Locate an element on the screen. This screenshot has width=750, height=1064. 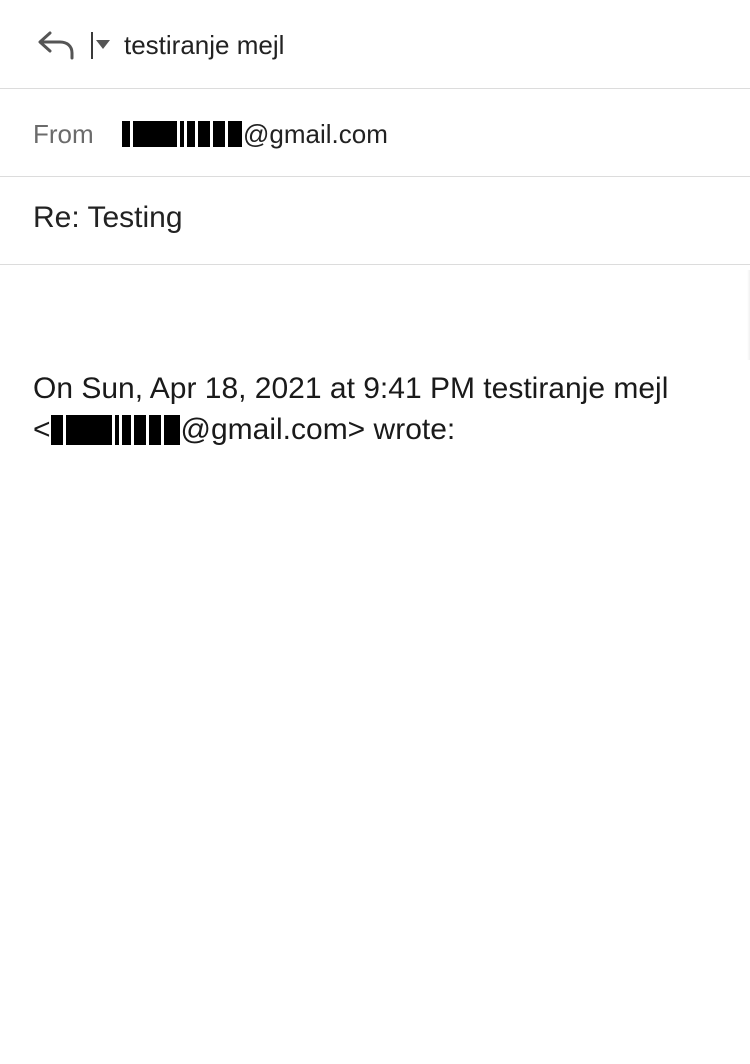
quote-domain-text: @gmail.com> wrote: is located at coordinates (318, 429).